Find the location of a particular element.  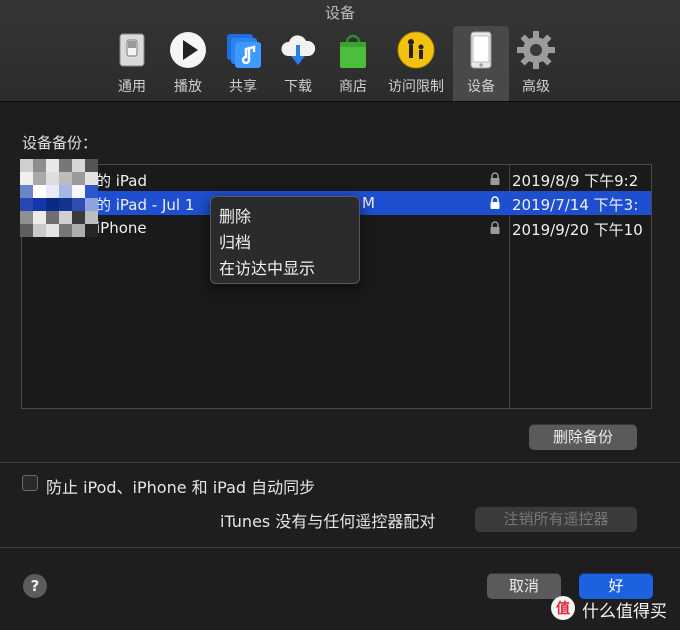

tab-store: 商店 is located at coordinates (353, 63).